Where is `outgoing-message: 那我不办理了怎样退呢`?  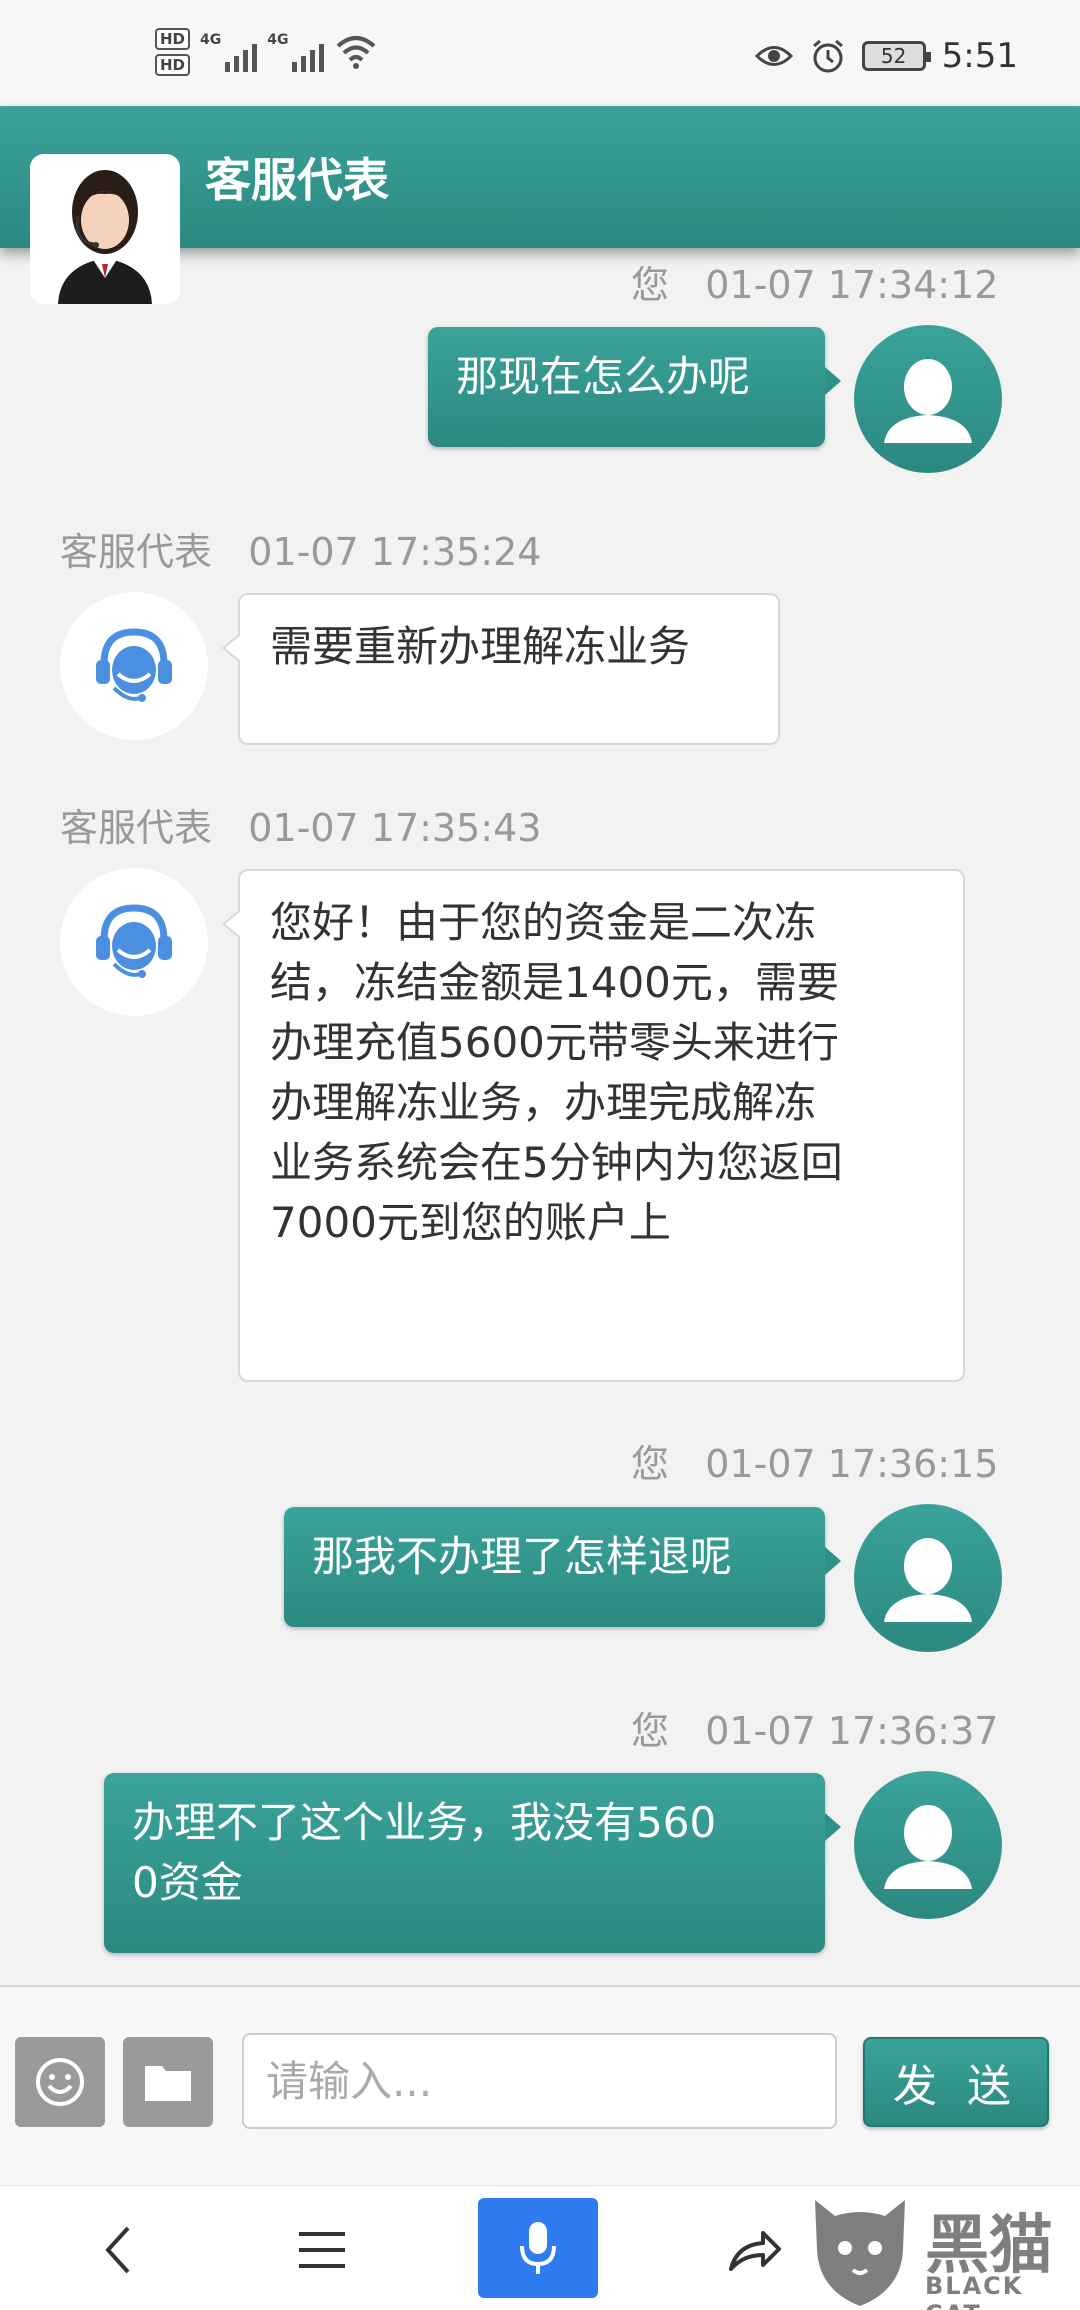
outgoing-message: 那我不办理了怎样退呢 is located at coordinates (562, 1567).